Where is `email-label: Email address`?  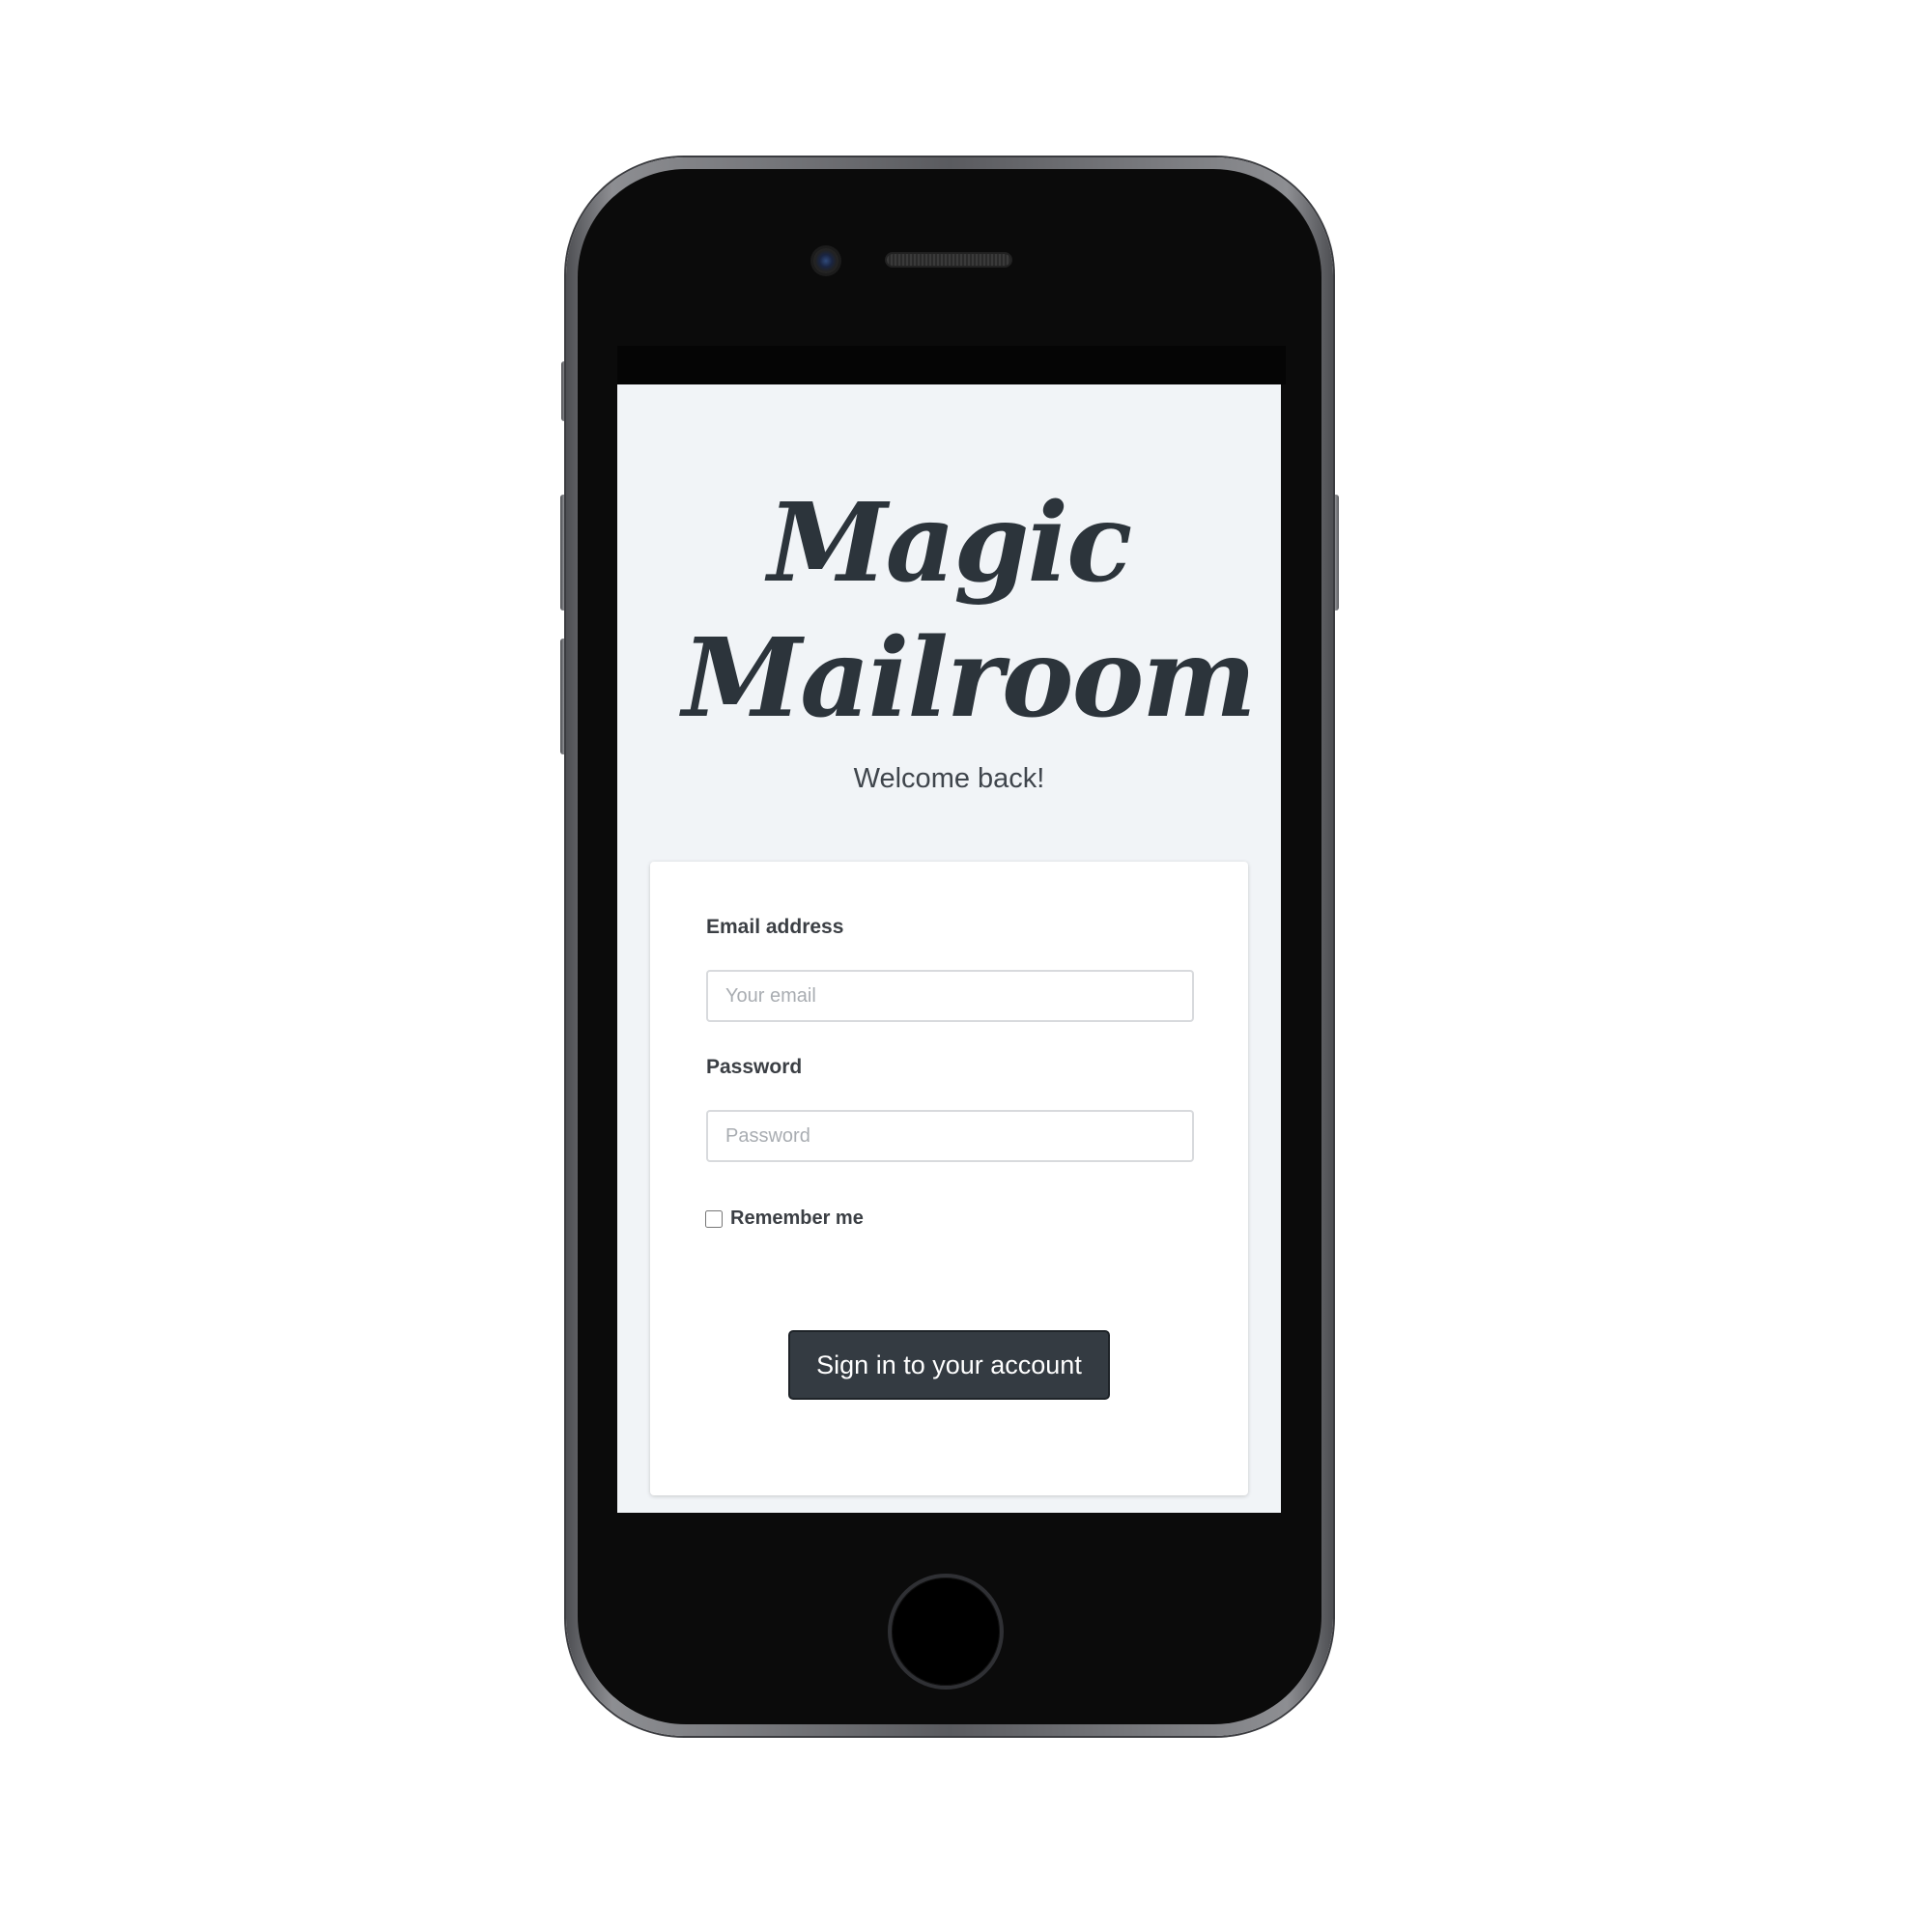 email-label: Email address is located at coordinates (775, 927).